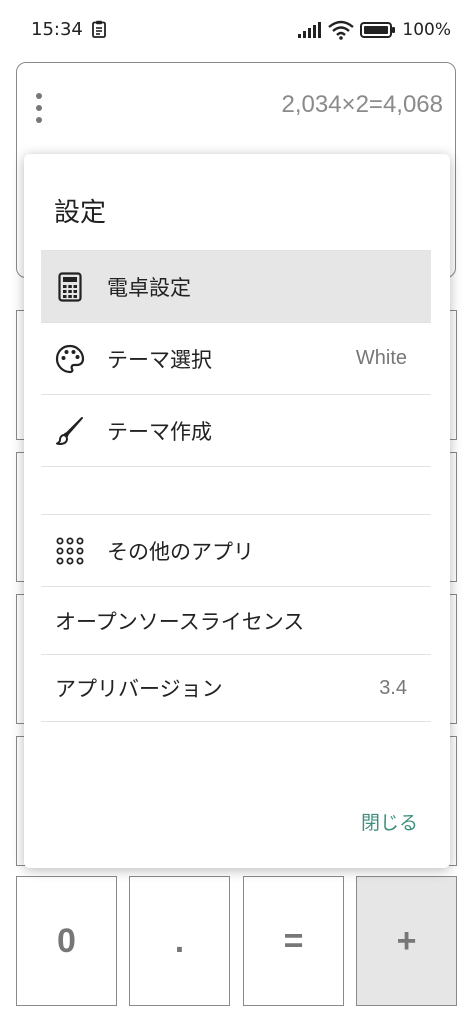  Describe the element at coordinates (57, 29) in the screenshot. I see `status-time: 15:34` at that location.